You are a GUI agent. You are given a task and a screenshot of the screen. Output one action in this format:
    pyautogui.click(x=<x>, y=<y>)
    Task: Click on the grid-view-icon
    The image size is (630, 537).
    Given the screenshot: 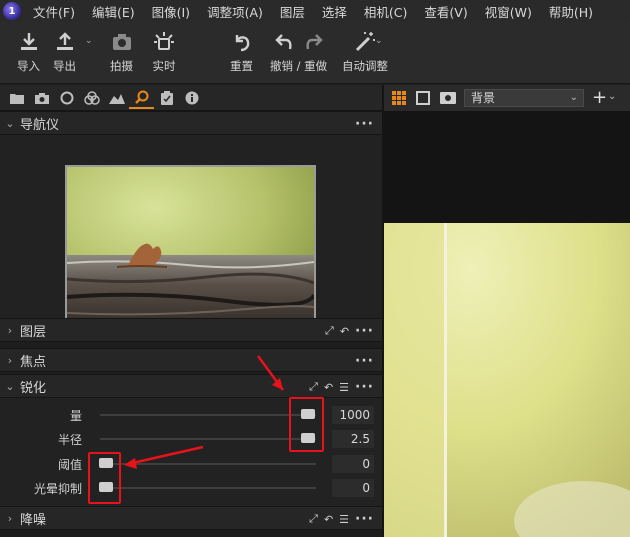 What is the action you would take?
    pyautogui.click(x=399, y=98)
    